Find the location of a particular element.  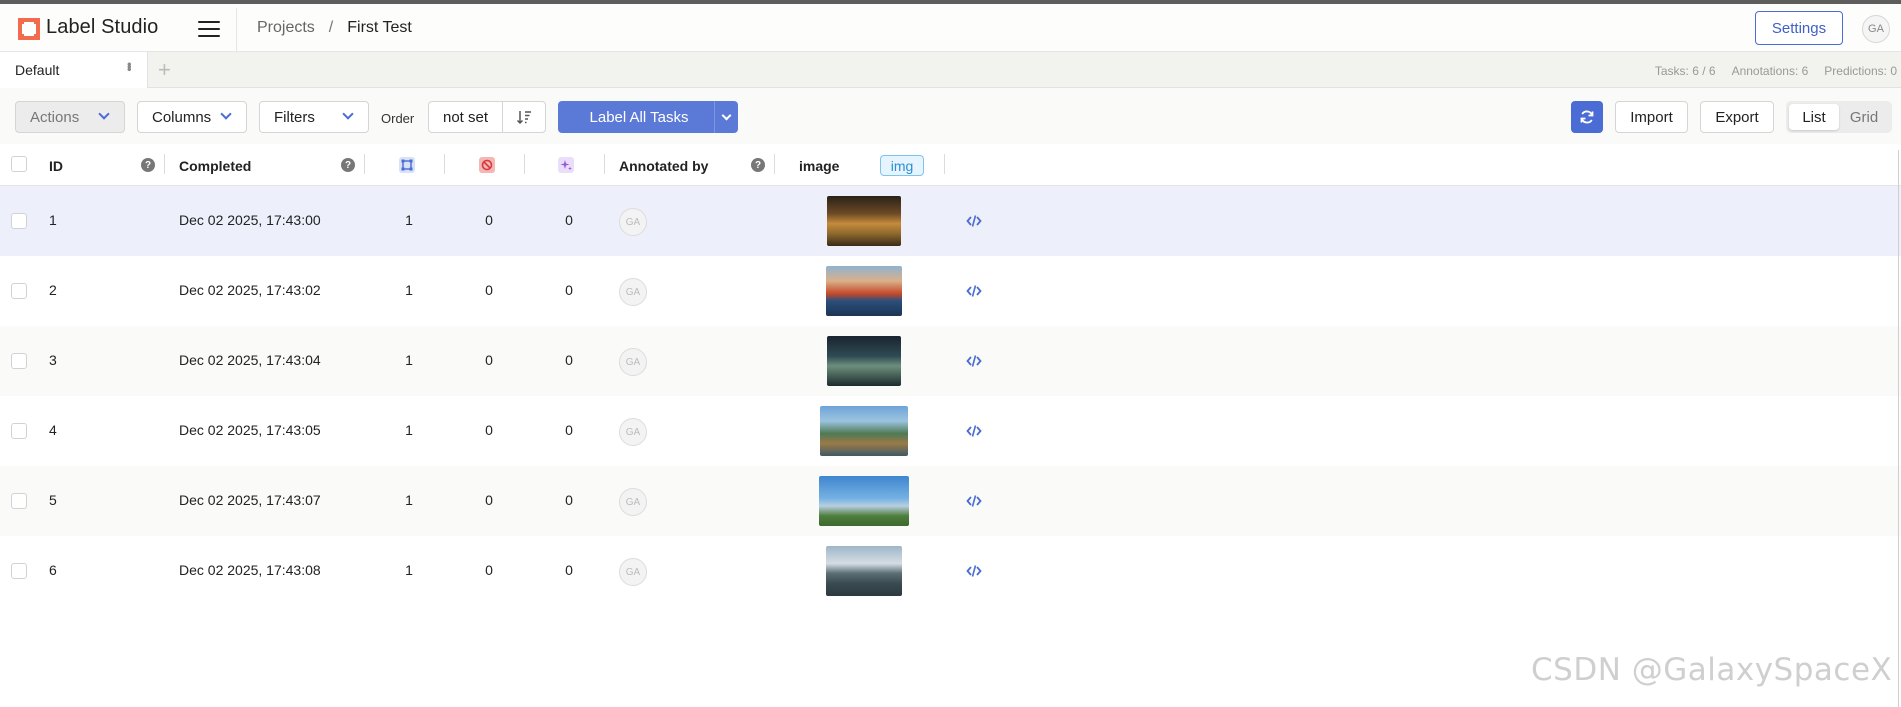

cancelled-annotations-icon is located at coordinates (487, 165).